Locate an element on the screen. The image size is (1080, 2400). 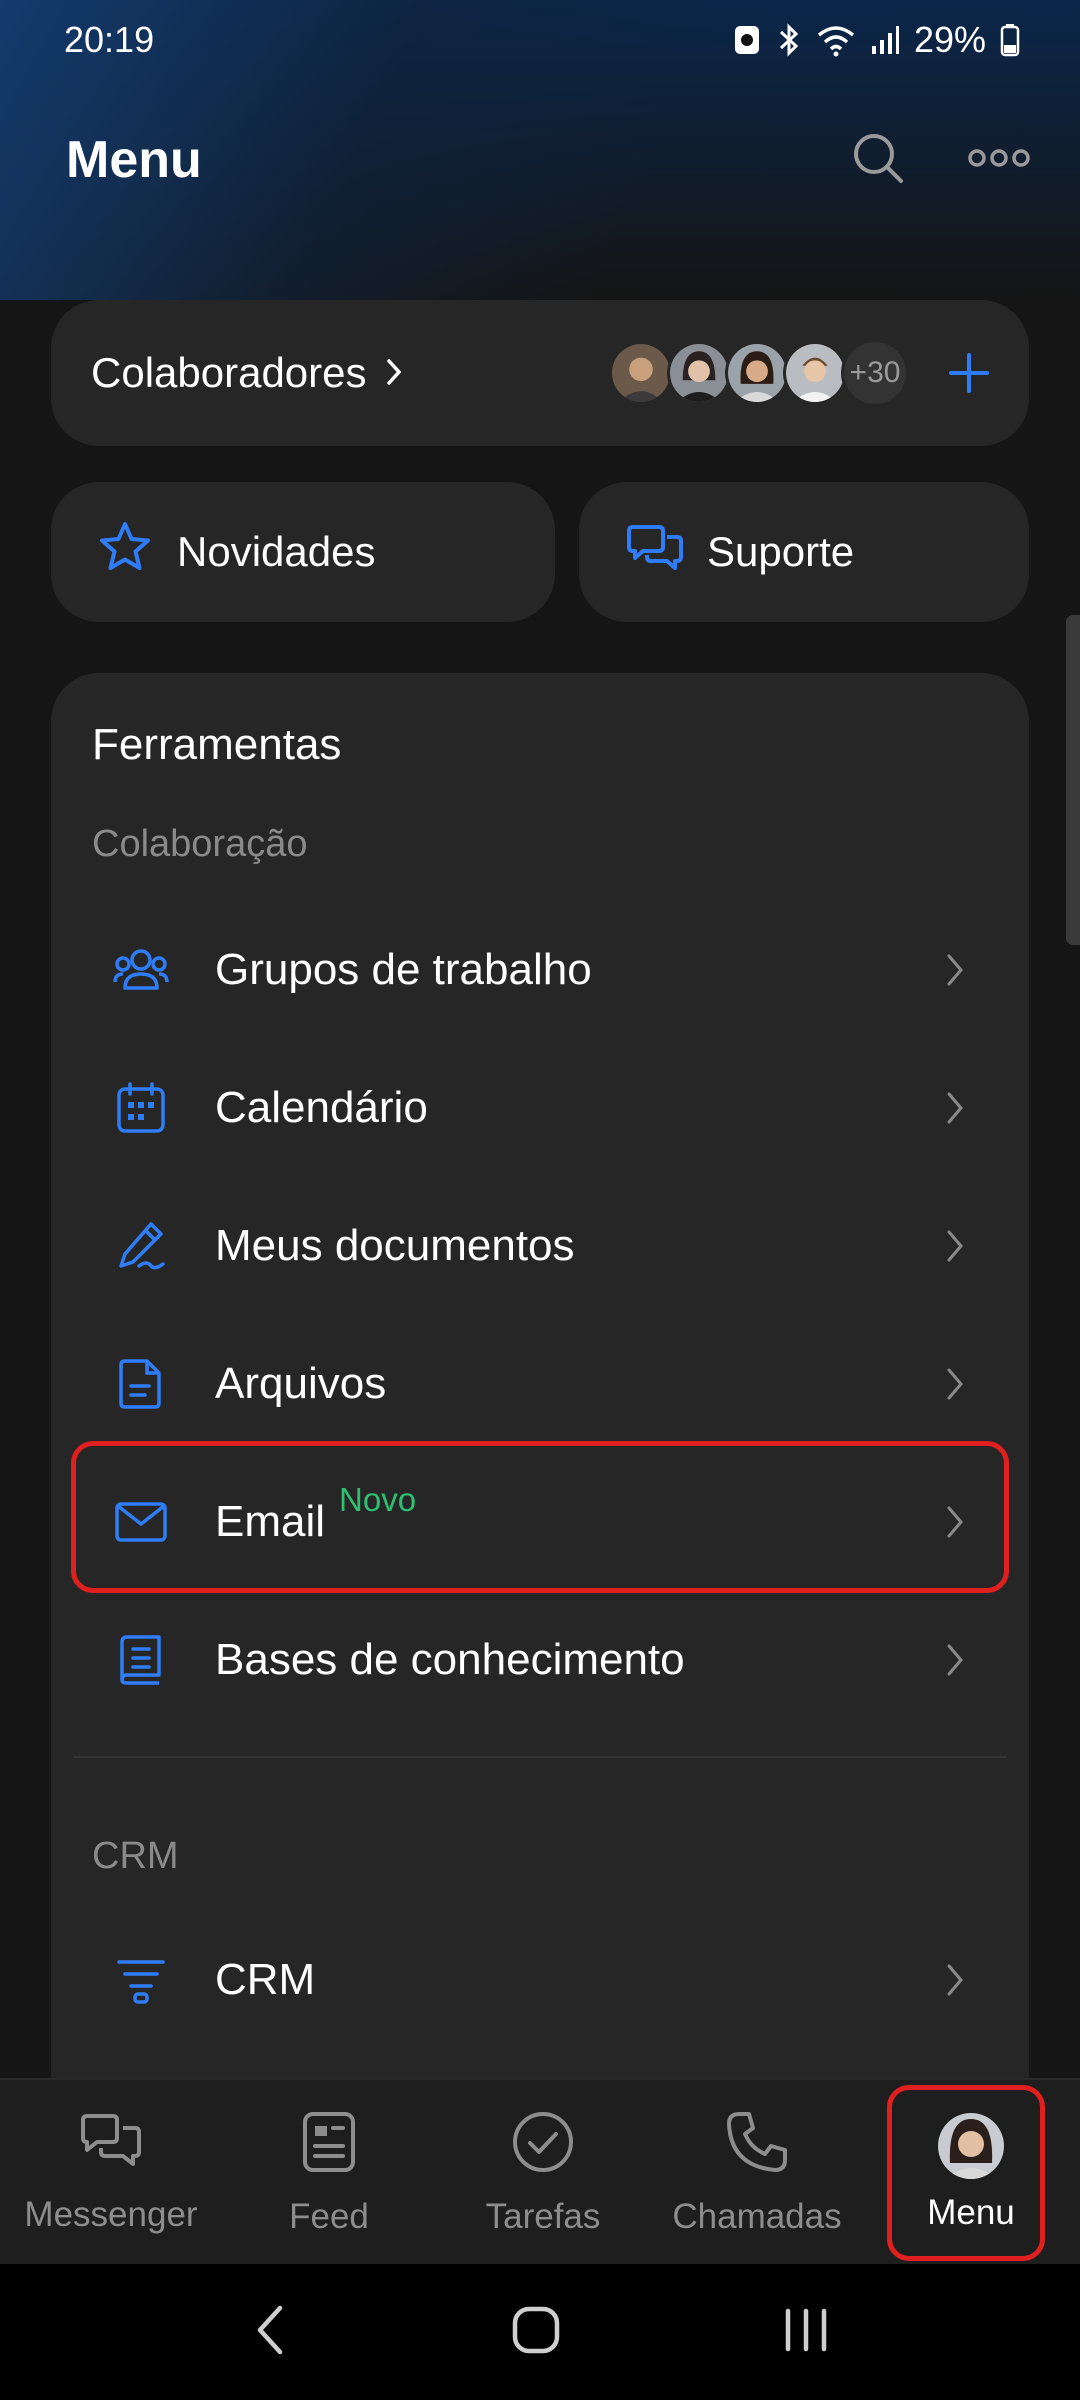
bluetooth-icon is located at coordinates (789, 40).